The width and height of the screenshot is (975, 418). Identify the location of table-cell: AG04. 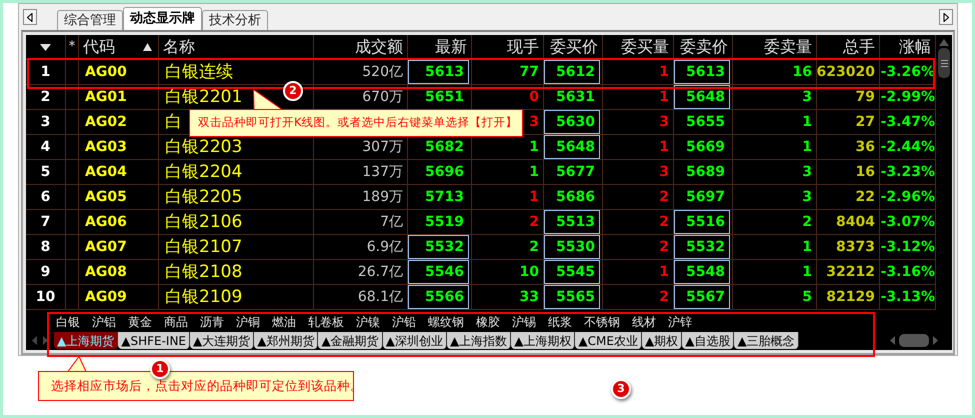
(106, 172).